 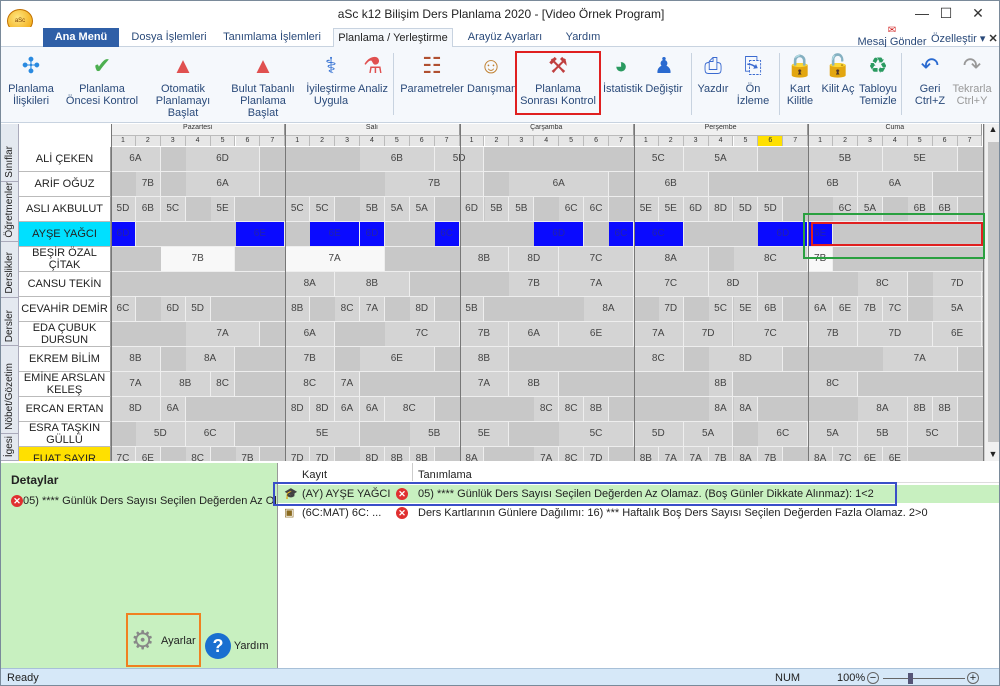 I want to click on planlama-oncesi-kontrol-button: ✔ Planlama Öncesi Kontrol, so click(x=102, y=84).